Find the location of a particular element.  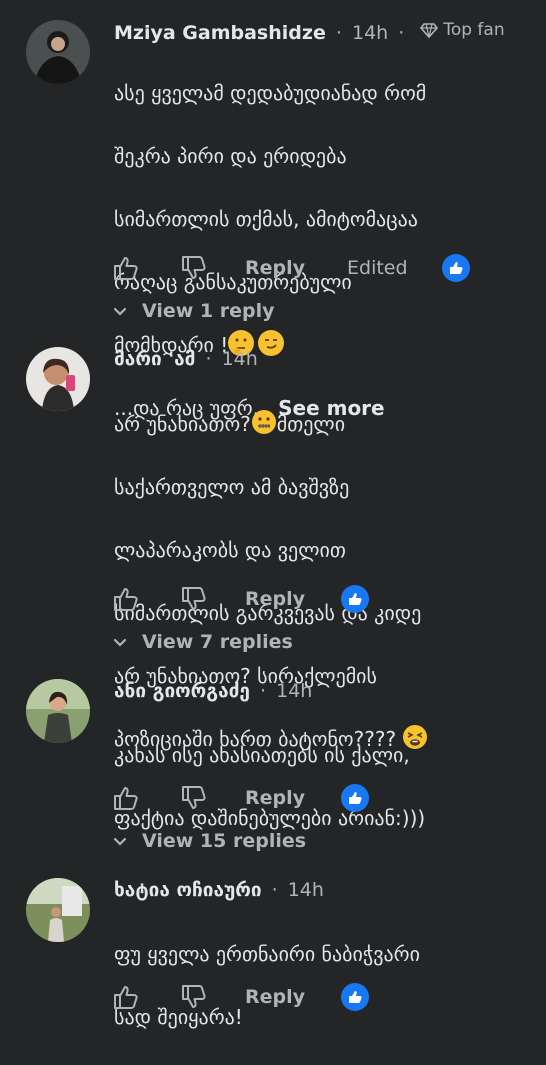

diamond-icon is located at coordinates (429, 31).